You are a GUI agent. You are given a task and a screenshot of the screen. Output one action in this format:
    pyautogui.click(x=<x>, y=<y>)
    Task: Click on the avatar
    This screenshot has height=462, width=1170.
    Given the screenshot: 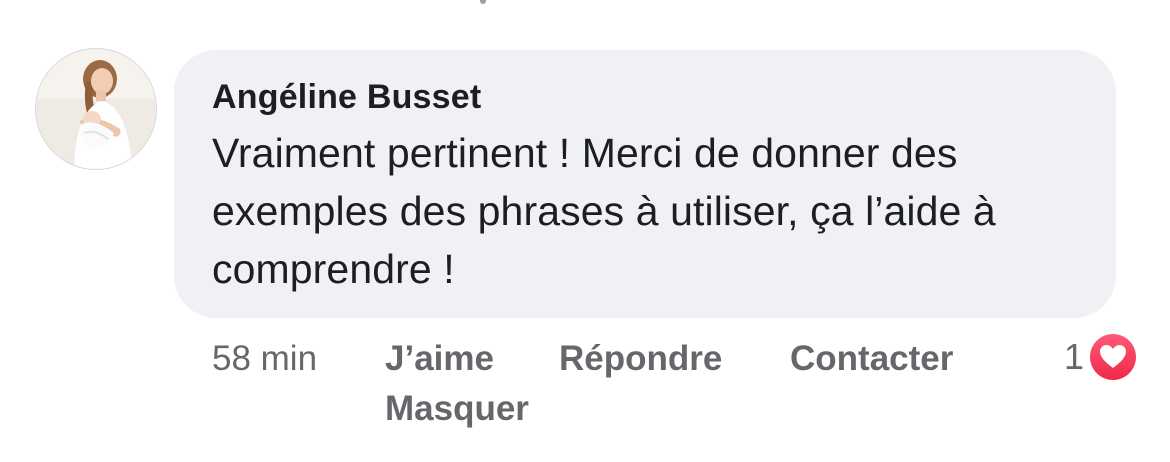 What is the action you would take?
    pyautogui.click(x=96, y=109)
    